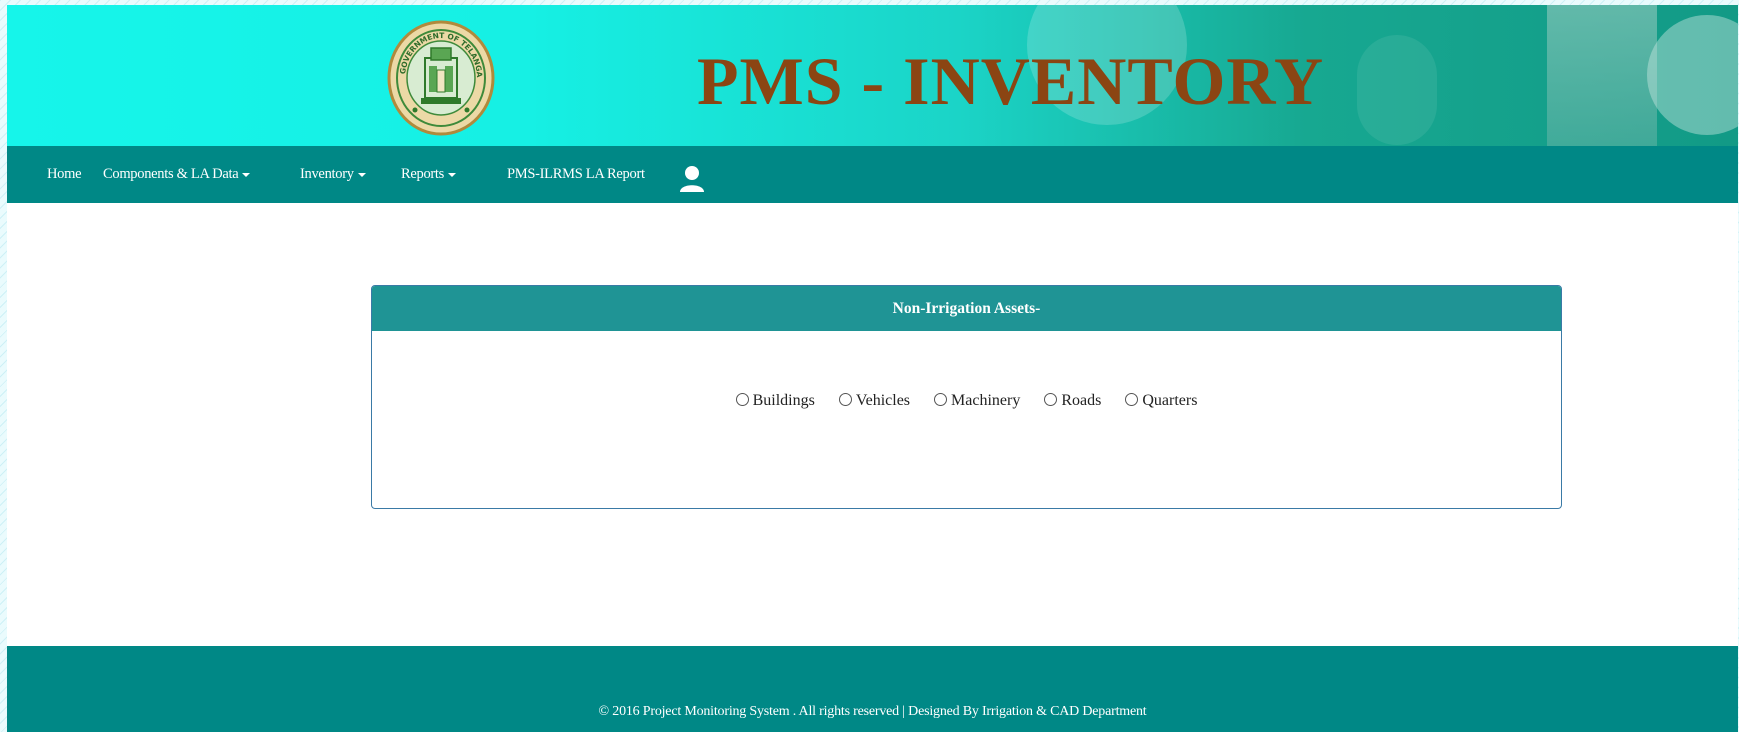 This screenshot has height=732, width=1739. I want to click on nav-inventory: Inventory, so click(333, 174).